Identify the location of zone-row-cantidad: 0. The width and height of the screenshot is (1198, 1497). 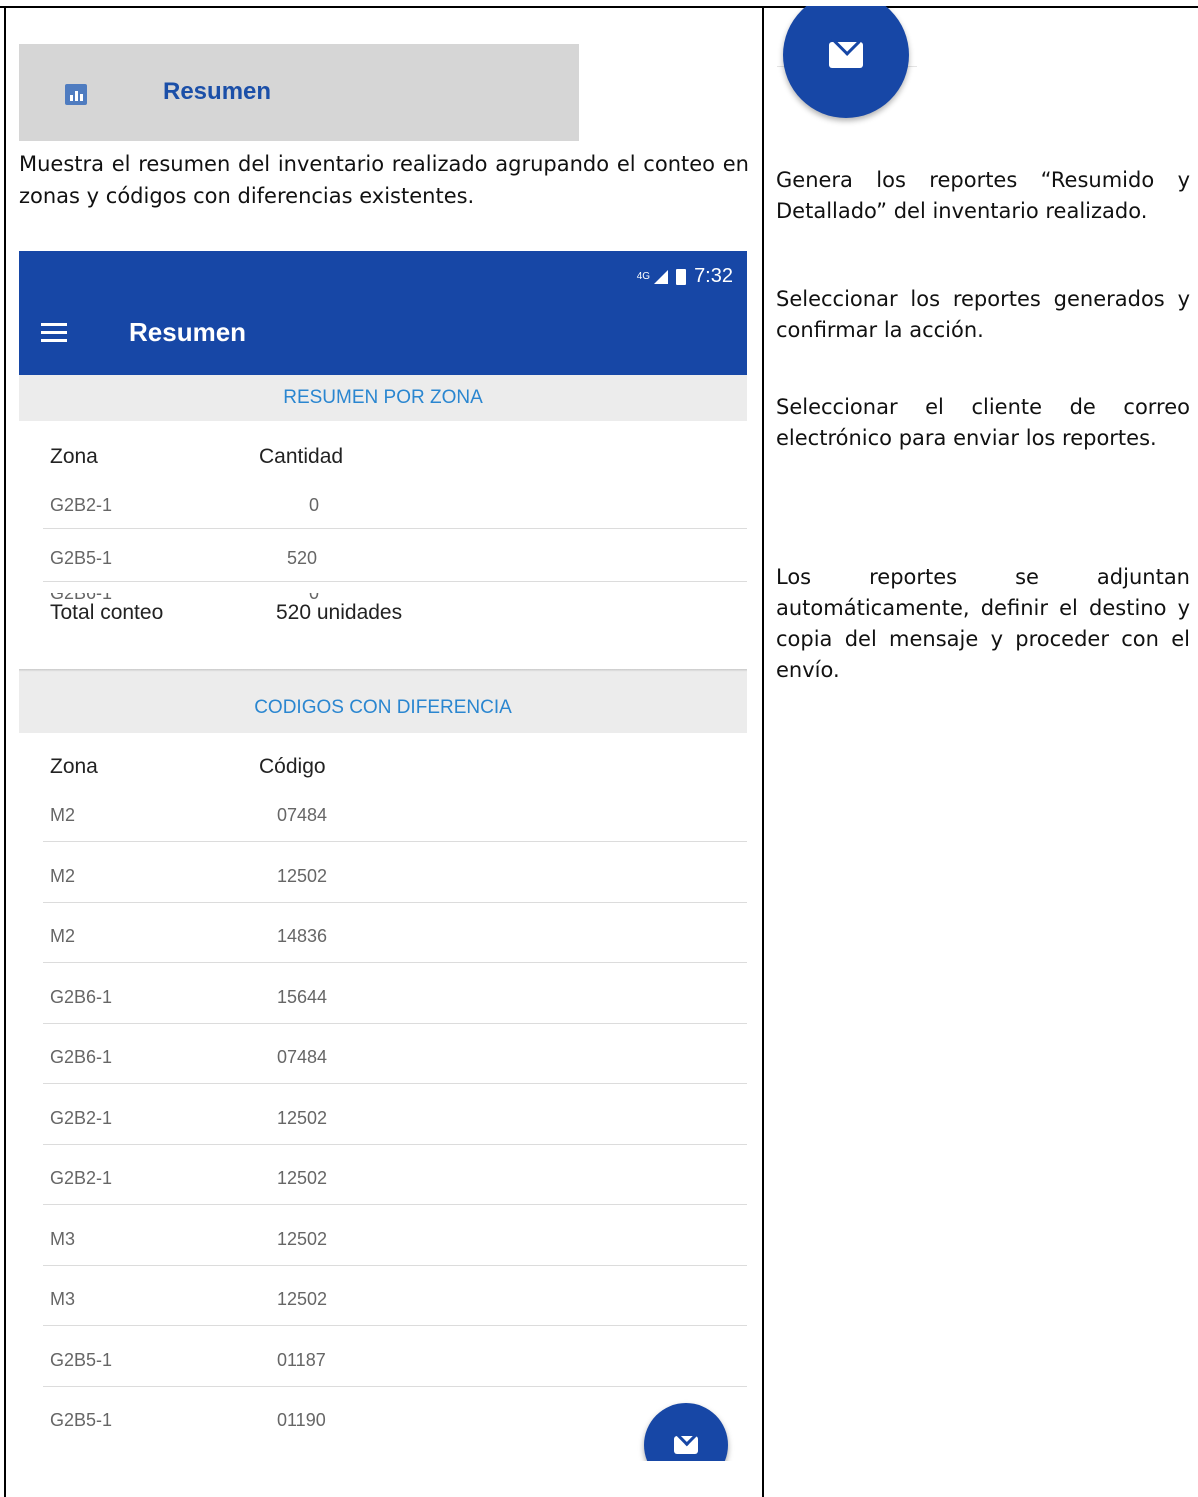
(314, 505).